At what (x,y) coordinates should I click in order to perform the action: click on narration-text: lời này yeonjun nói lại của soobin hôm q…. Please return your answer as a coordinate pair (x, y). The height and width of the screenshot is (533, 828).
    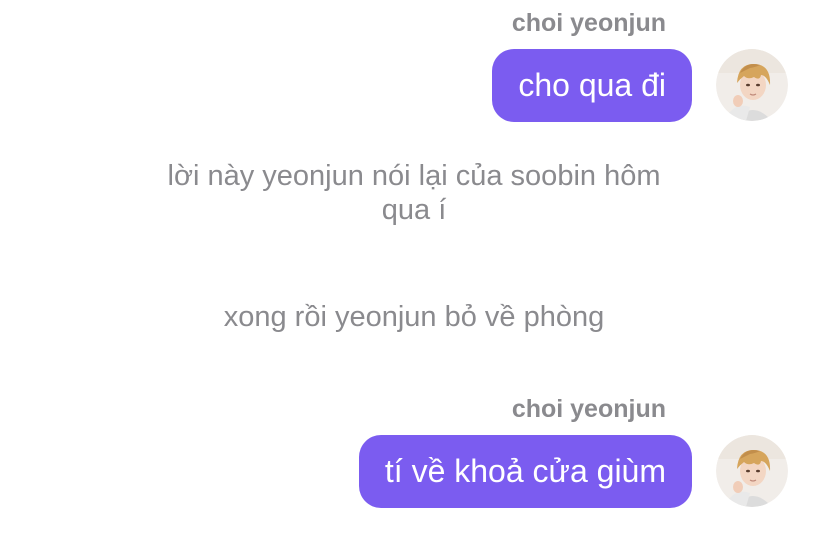
    Looking at the image, I should click on (414, 193).